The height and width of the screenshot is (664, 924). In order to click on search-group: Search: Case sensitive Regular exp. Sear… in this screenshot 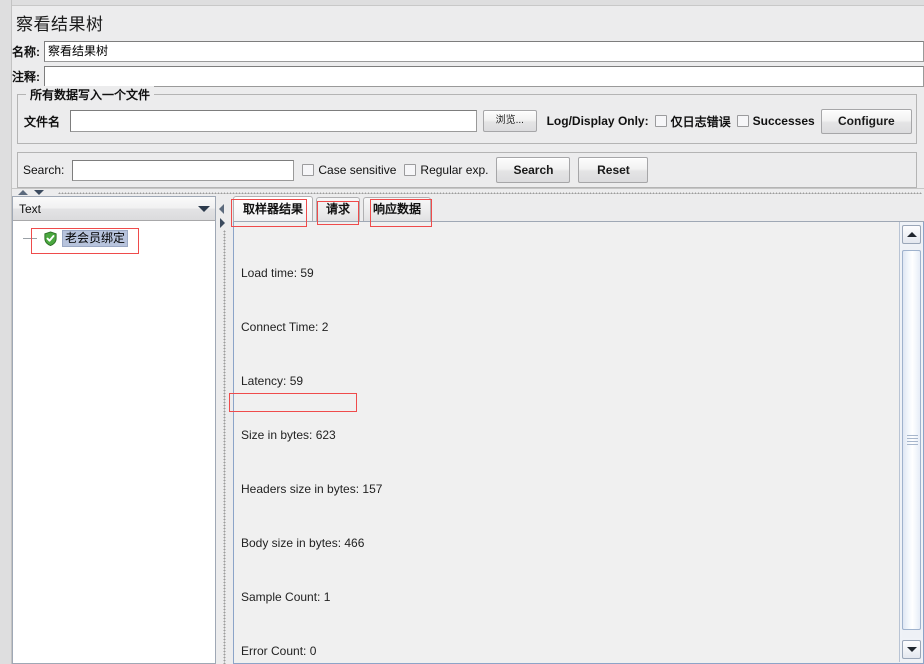, I will do `click(467, 170)`.